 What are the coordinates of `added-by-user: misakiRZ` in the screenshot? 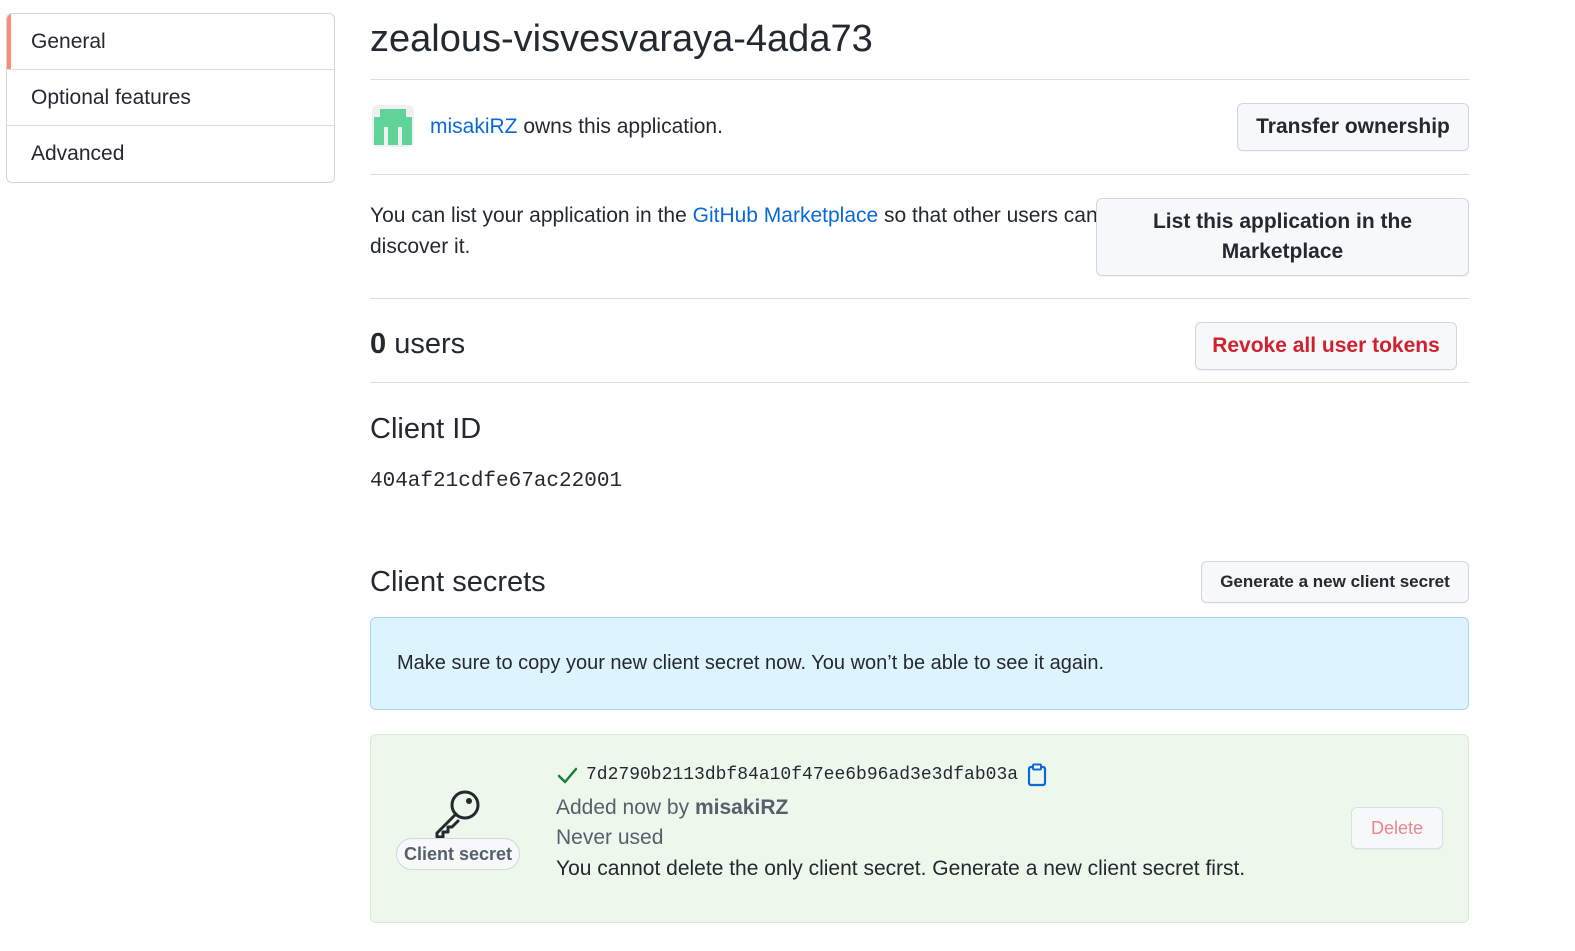 It's located at (741, 807).